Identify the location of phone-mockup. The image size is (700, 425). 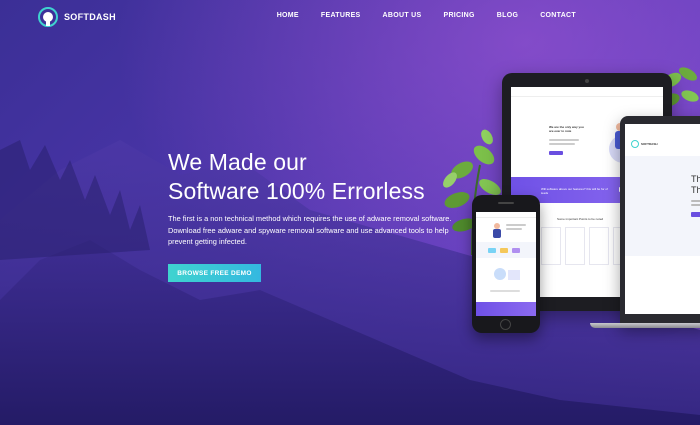
(506, 264).